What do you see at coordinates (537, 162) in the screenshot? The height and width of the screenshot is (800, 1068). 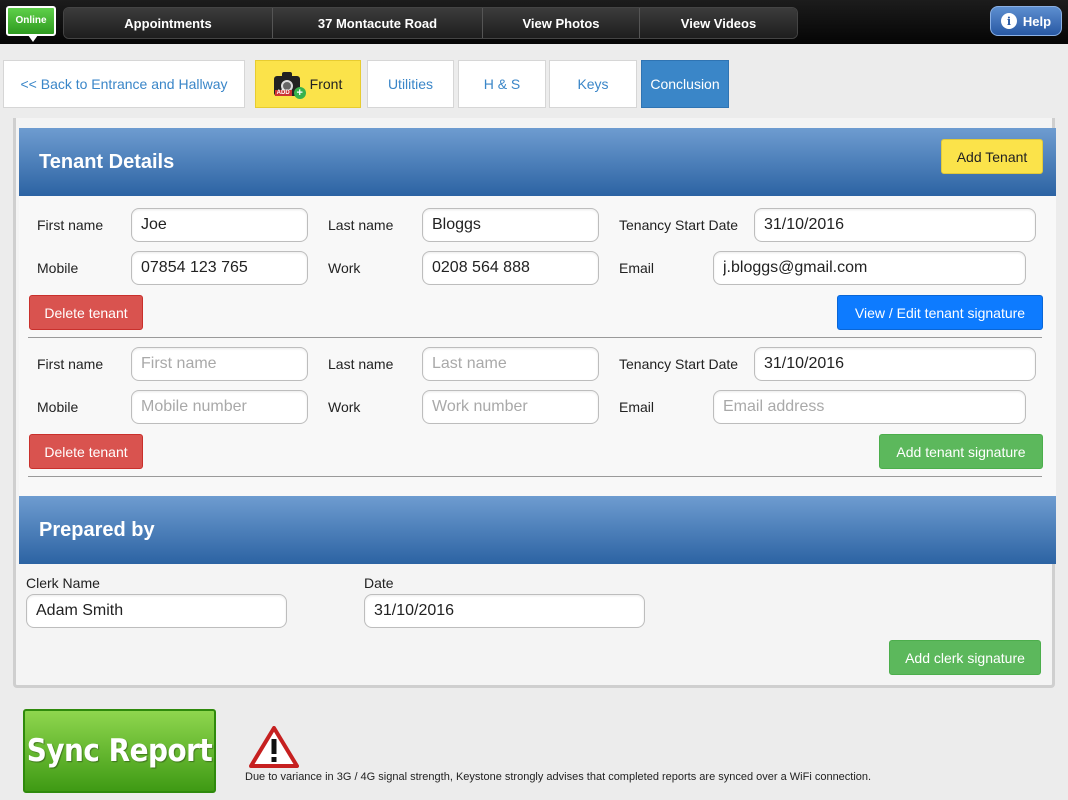 I see `tenant-details-header: Tenant Details` at bounding box center [537, 162].